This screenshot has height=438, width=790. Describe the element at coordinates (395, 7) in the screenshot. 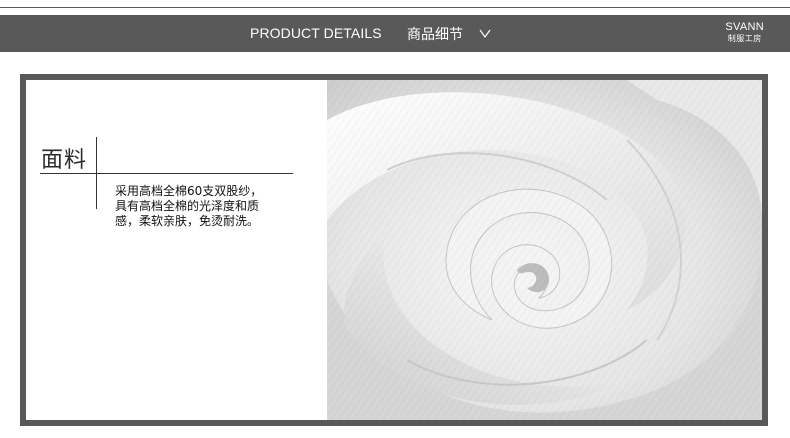

I see `top-divider` at that location.